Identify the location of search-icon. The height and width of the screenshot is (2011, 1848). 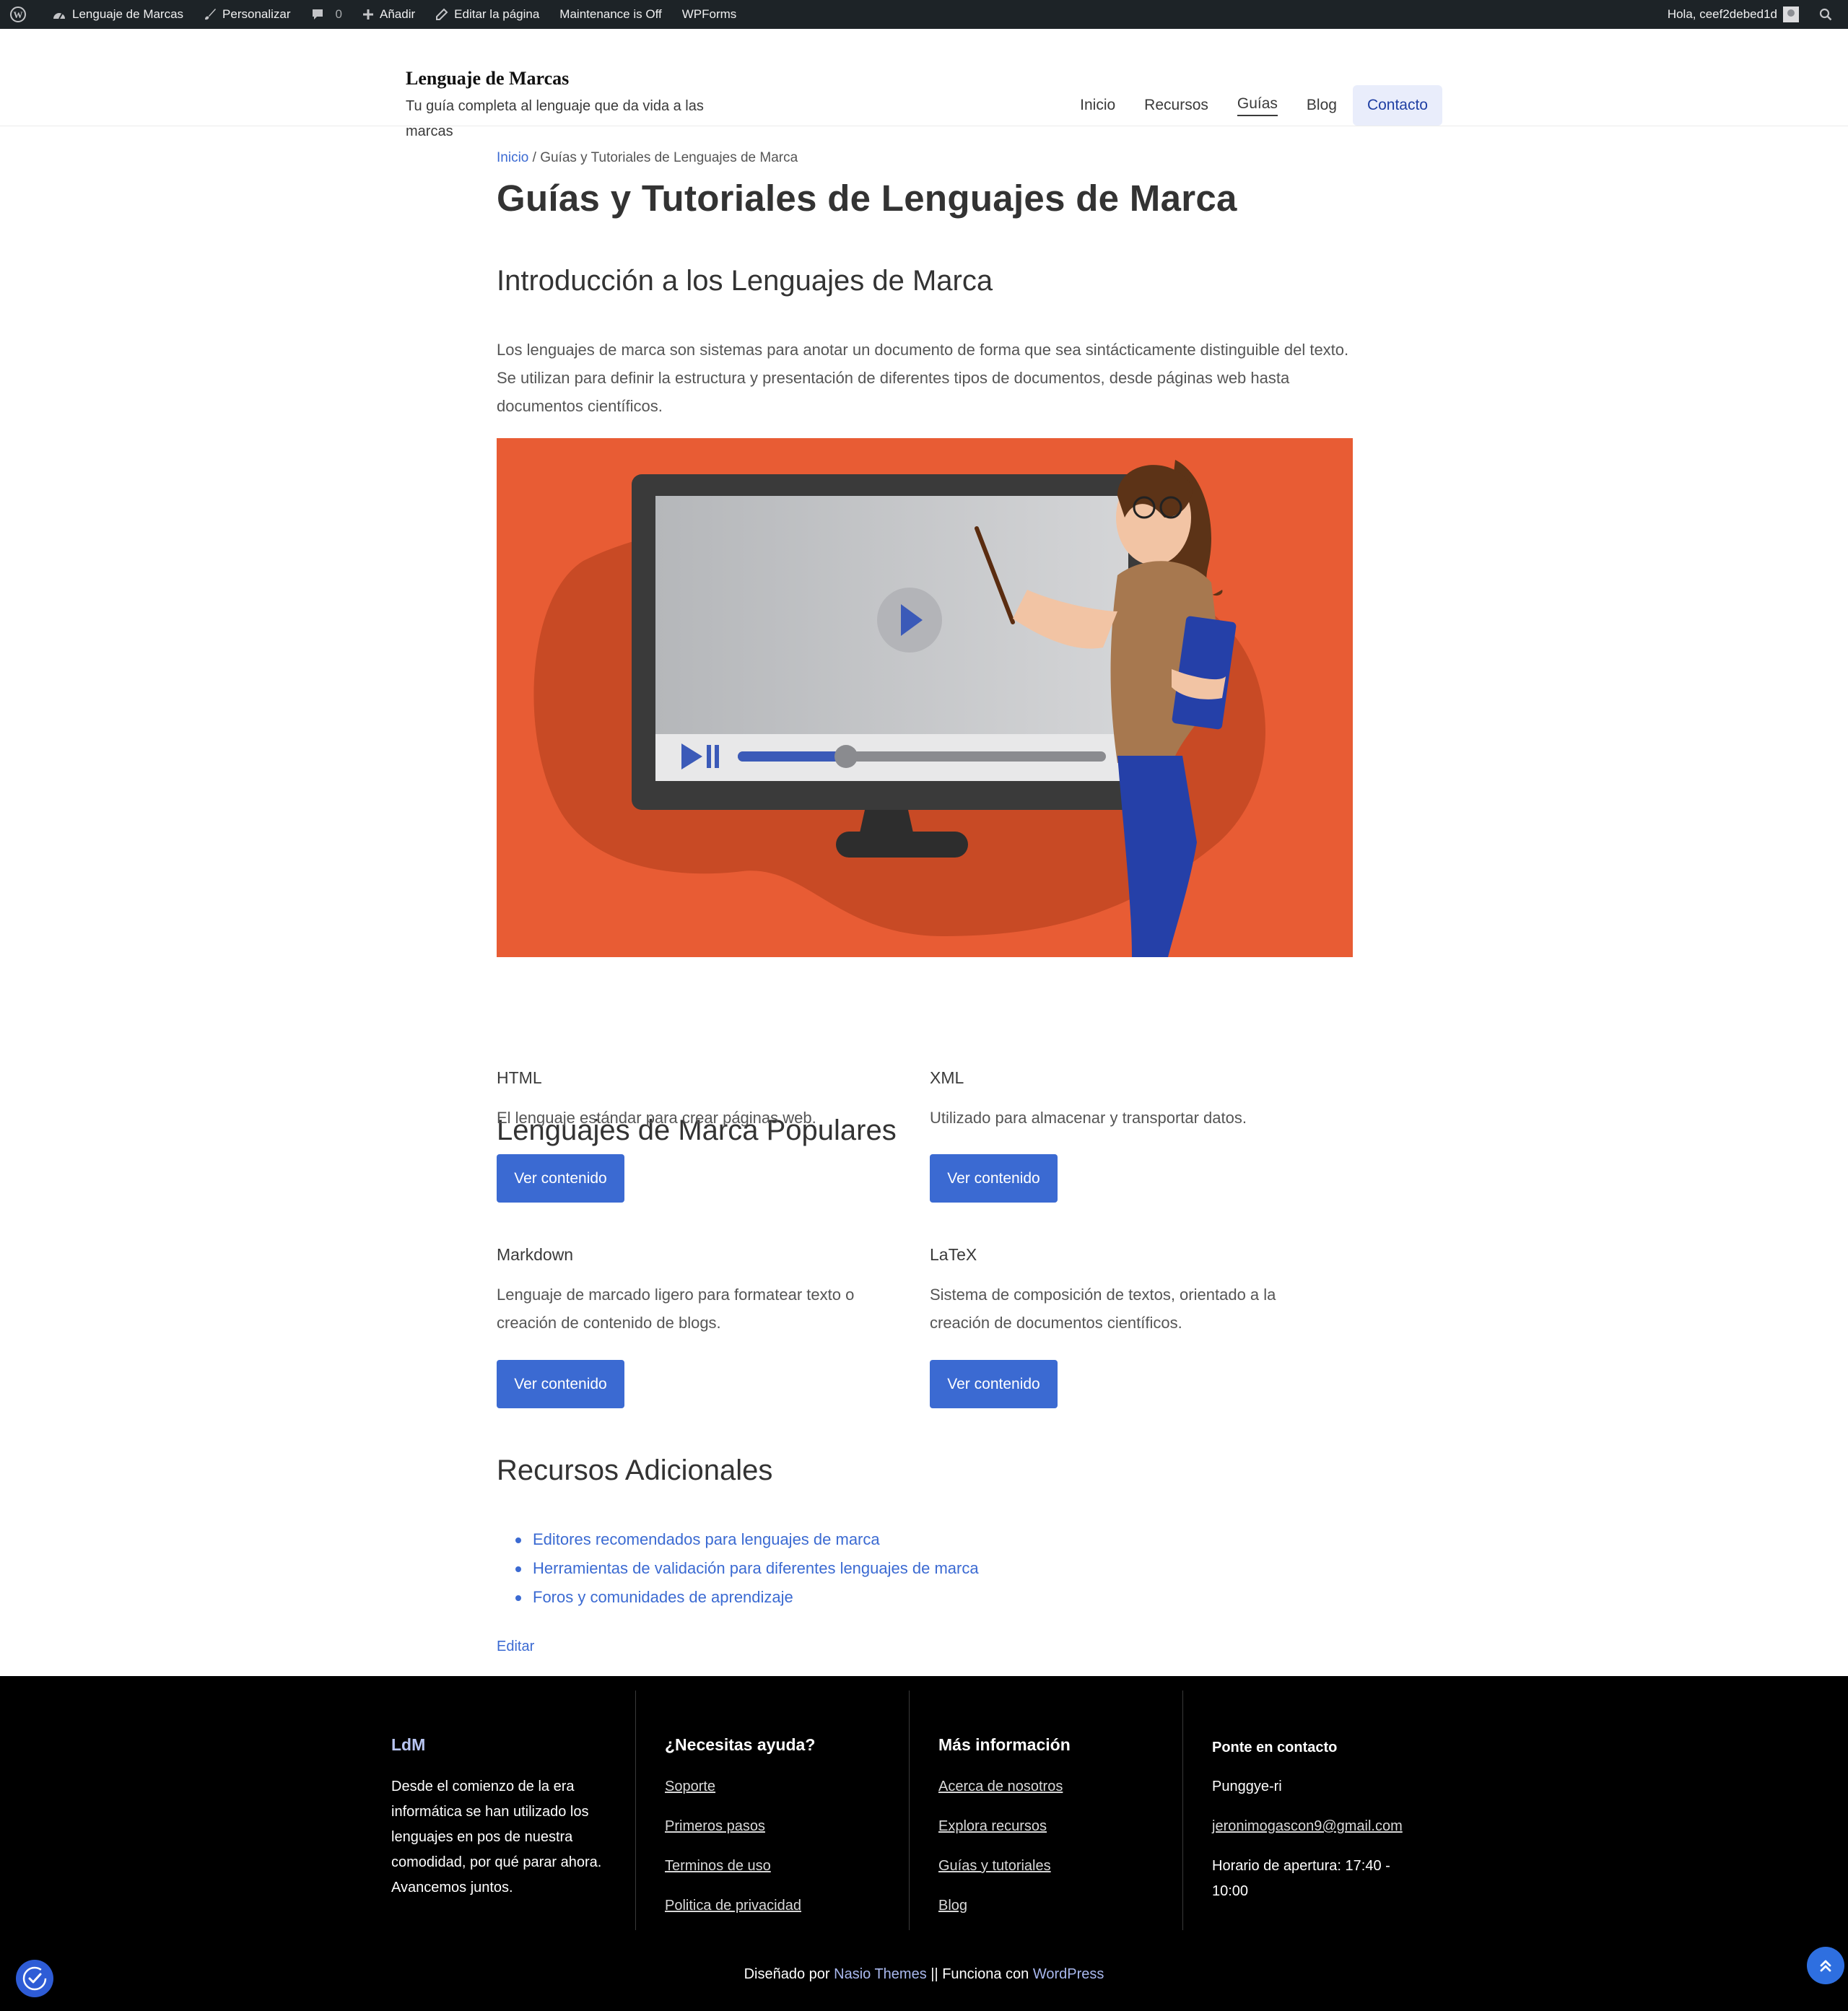
(1825, 14).